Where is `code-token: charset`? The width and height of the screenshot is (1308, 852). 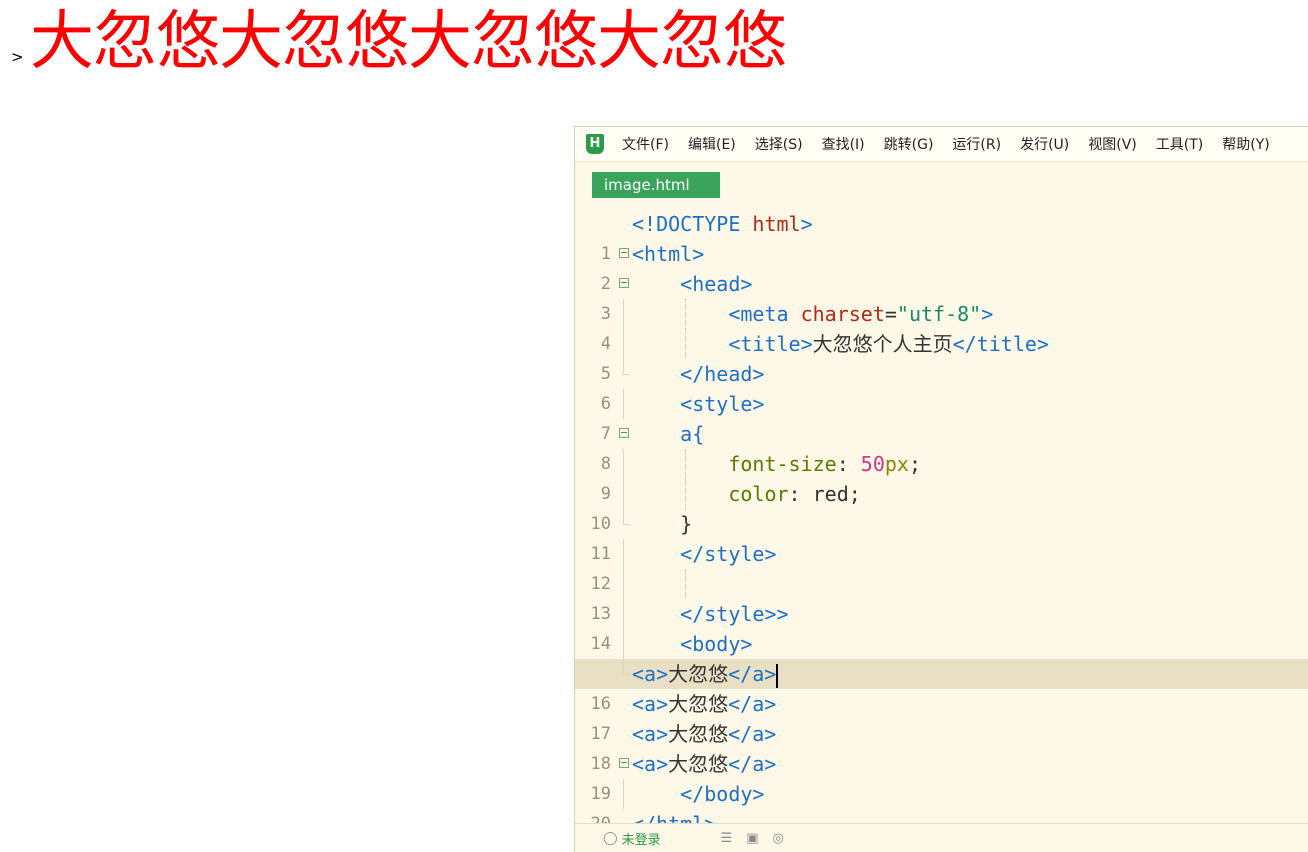
code-token: charset is located at coordinates (842, 314).